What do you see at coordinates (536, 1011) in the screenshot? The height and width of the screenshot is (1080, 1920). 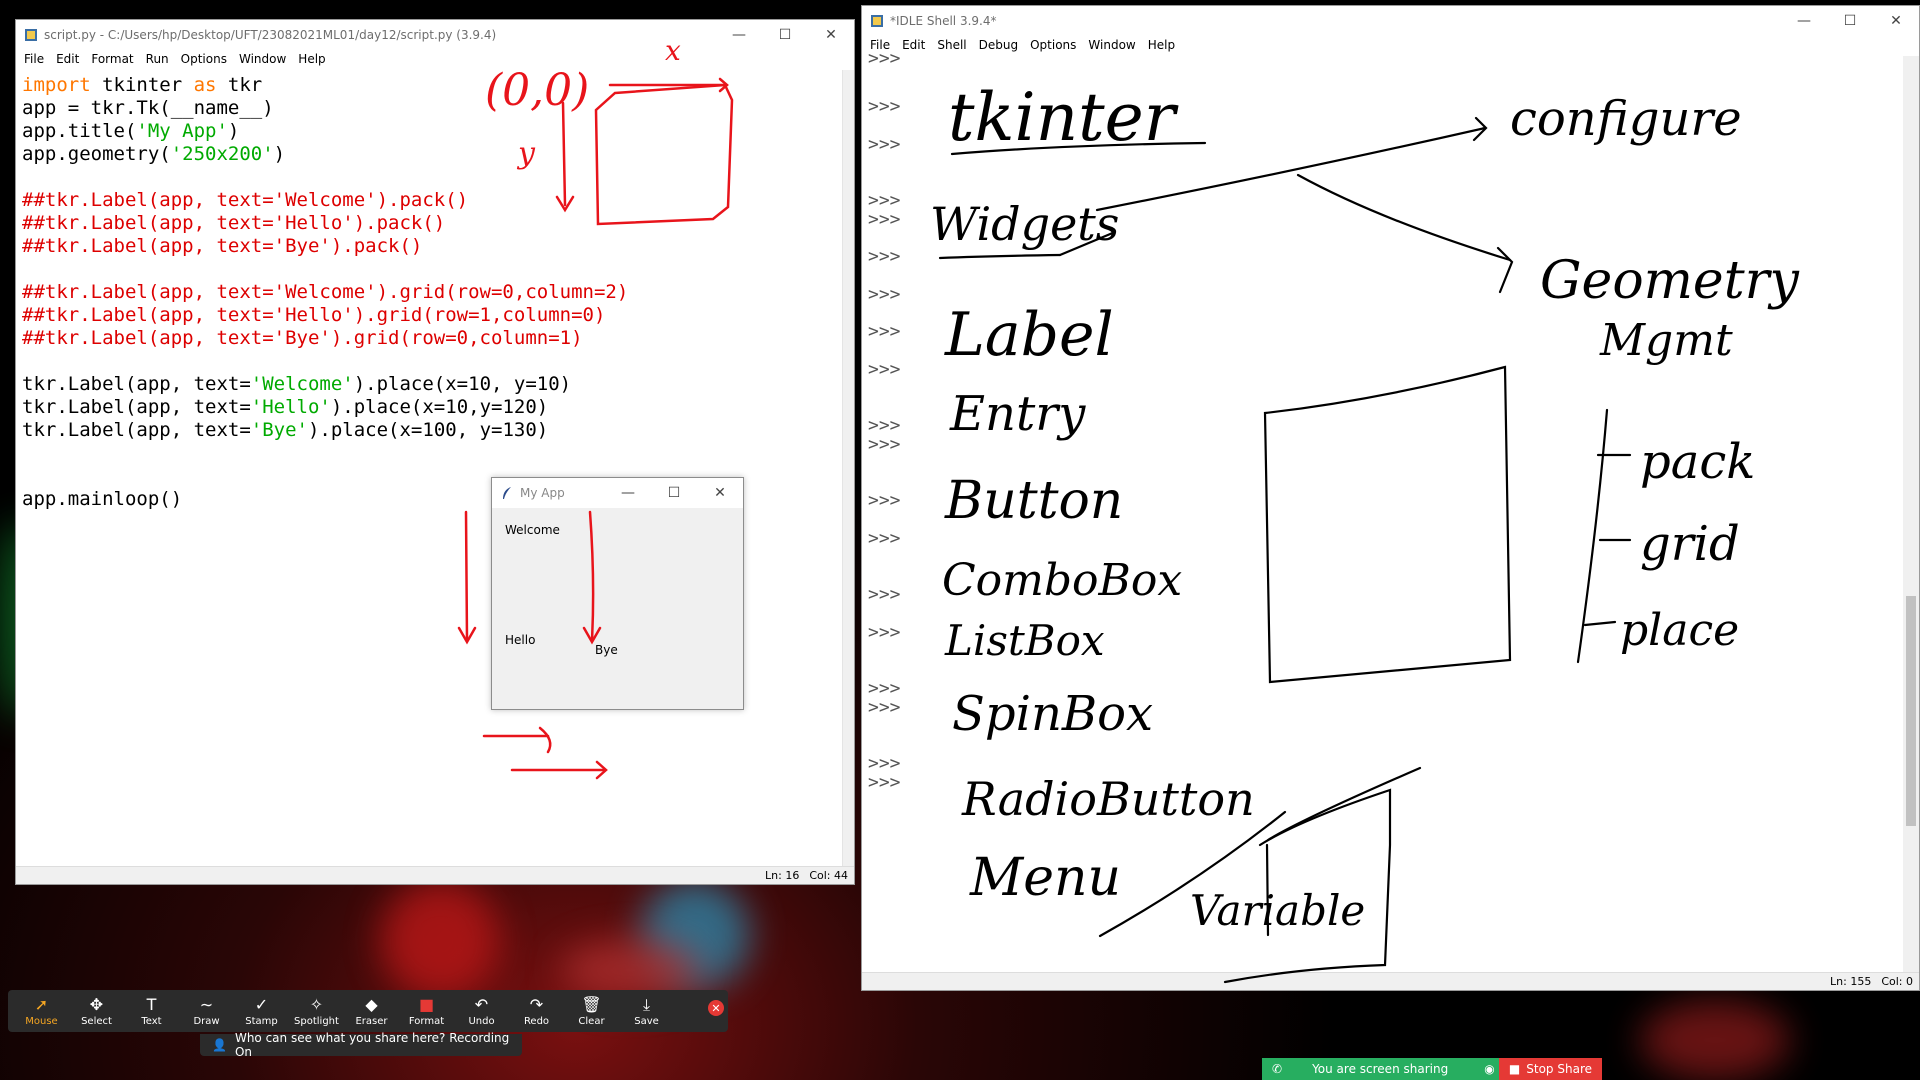 I see `tool-redo: ↷ Redo` at bounding box center [536, 1011].